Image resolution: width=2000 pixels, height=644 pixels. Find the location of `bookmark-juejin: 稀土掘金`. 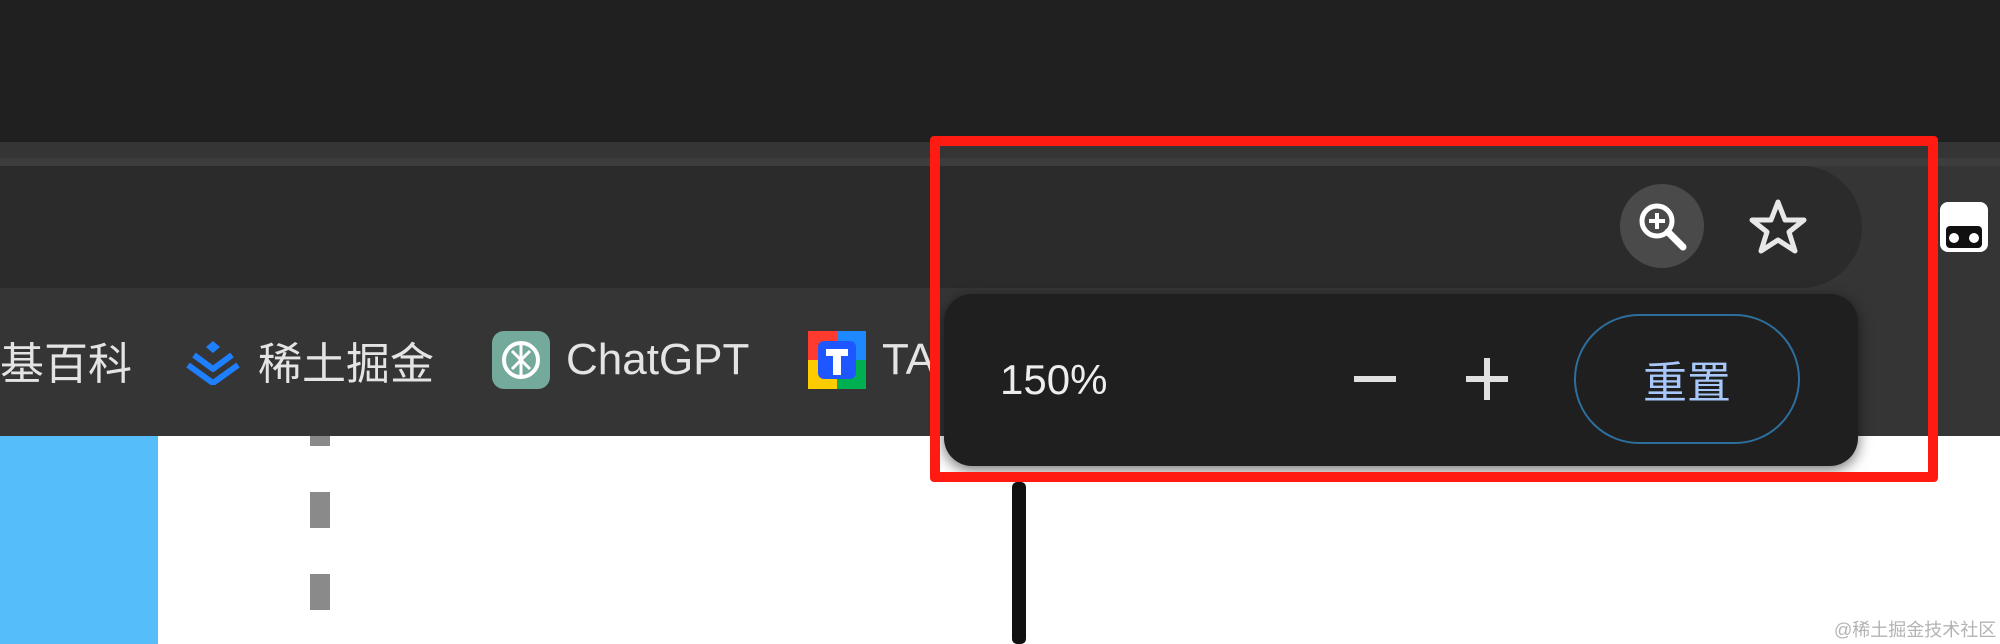

bookmark-juejin: 稀土掘金 is located at coordinates (309, 360).